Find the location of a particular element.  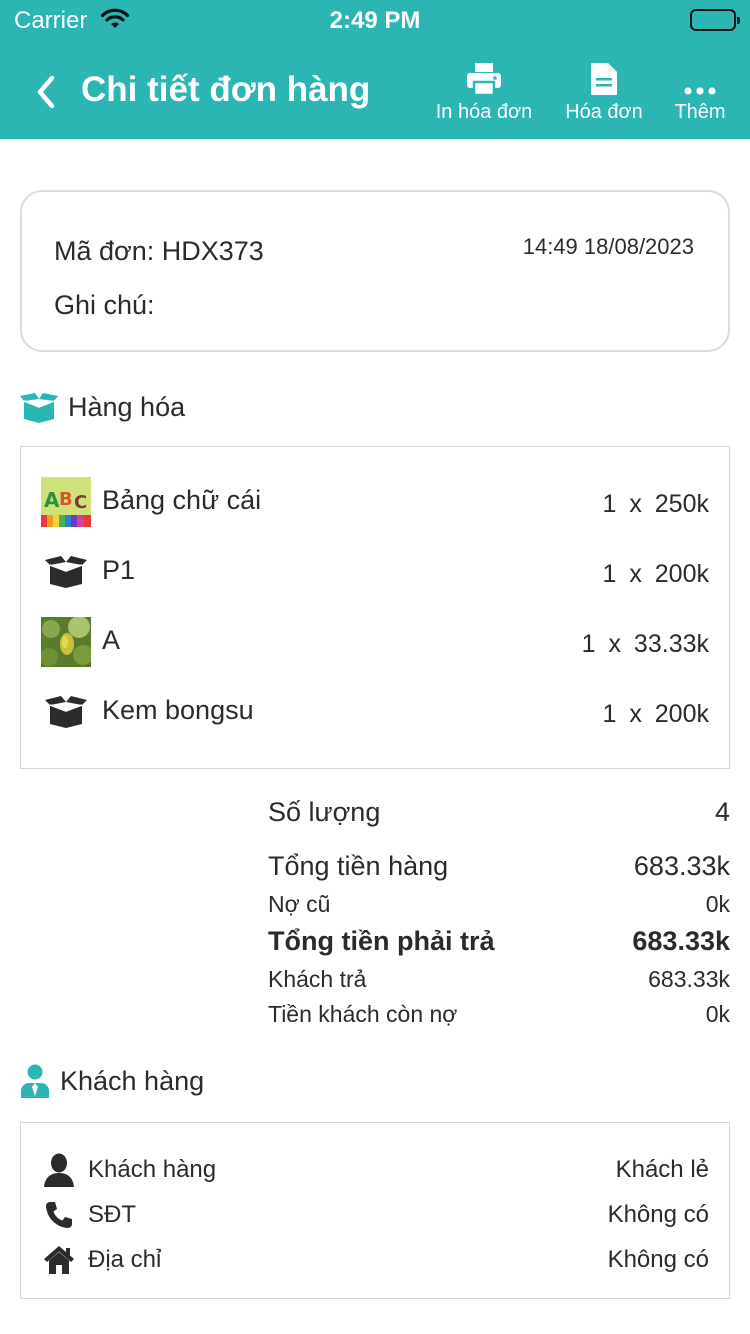

customer-heading: Khách hàng is located at coordinates (132, 1080).